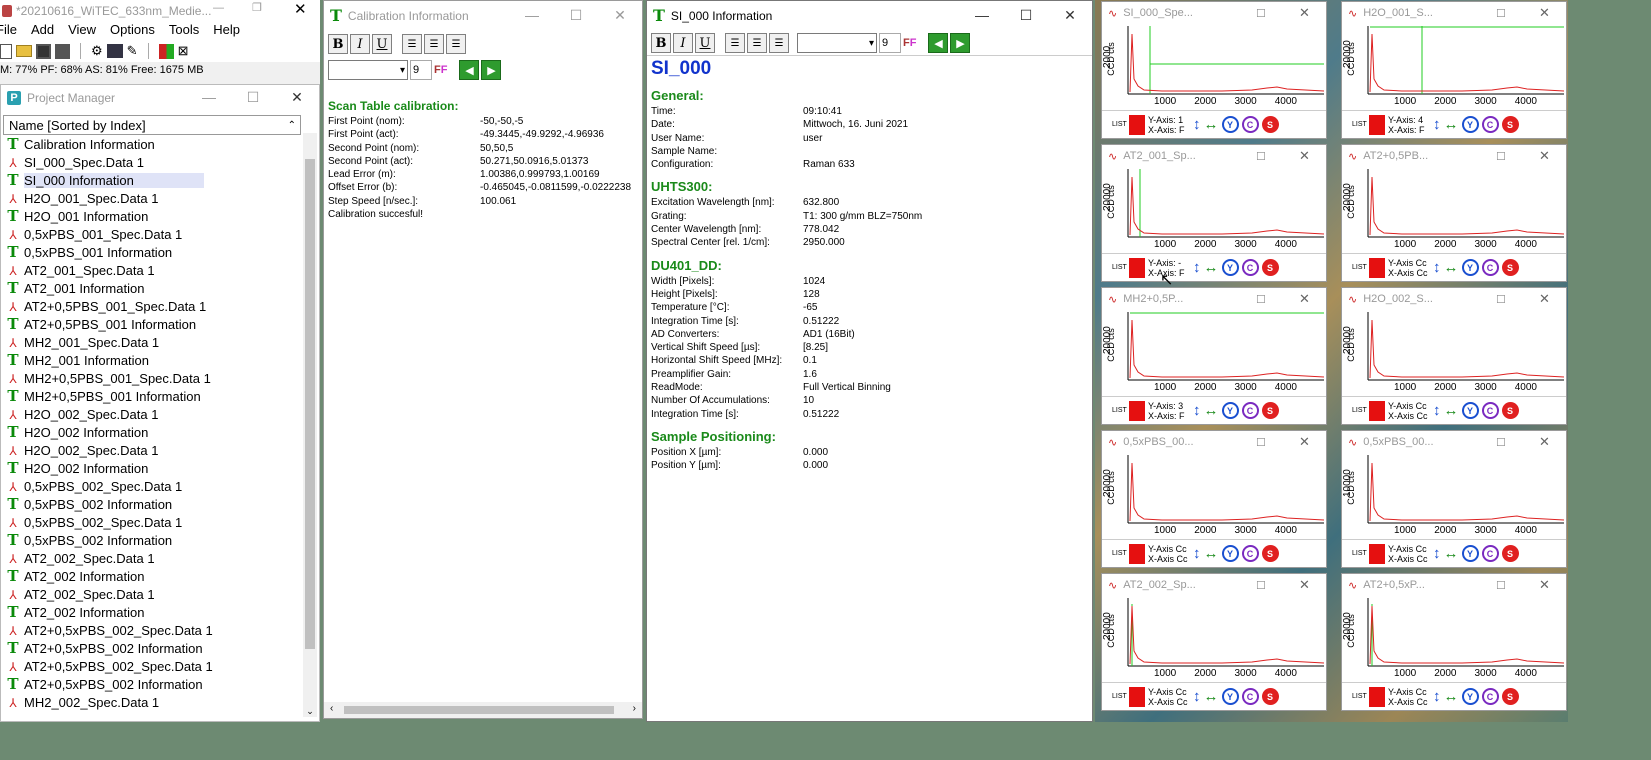 The height and width of the screenshot is (760, 1651). Describe the element at coordinates (153, 144) in the screenshot. I see `tree-item: T Calibration Information` at that location.